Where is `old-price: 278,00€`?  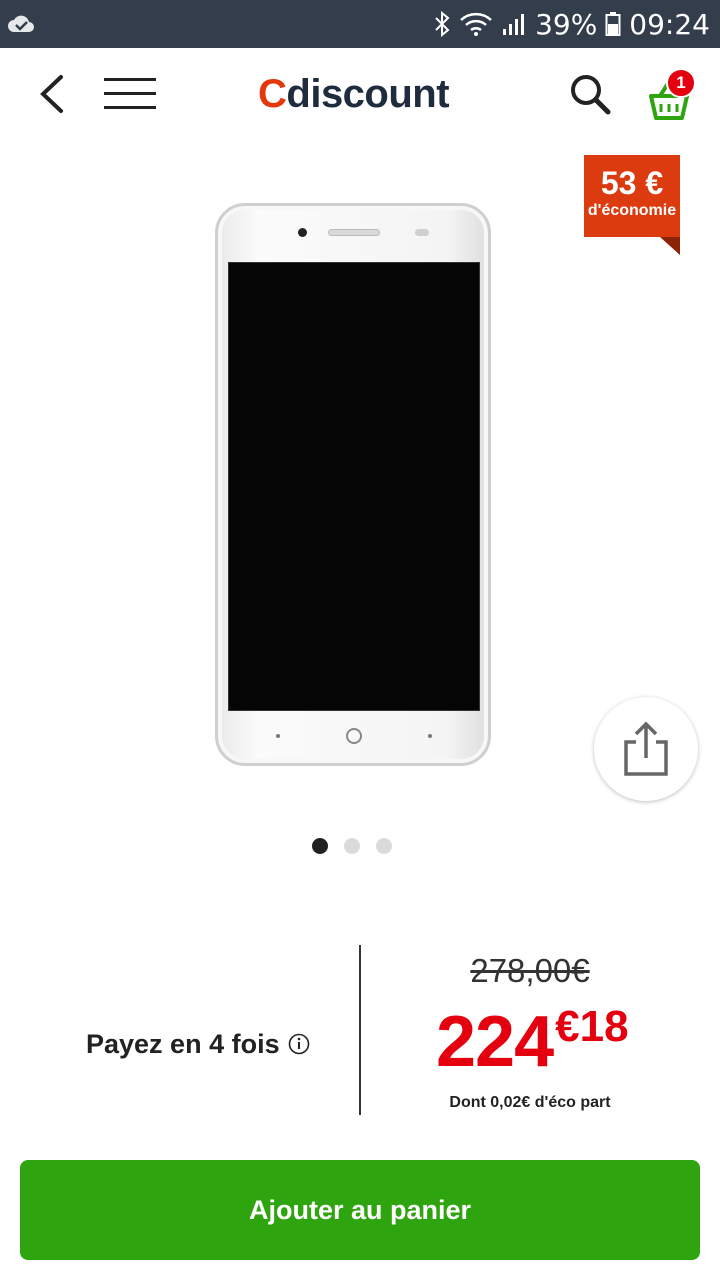
old-price: 278,00€ is located at coordinates (530, 970).